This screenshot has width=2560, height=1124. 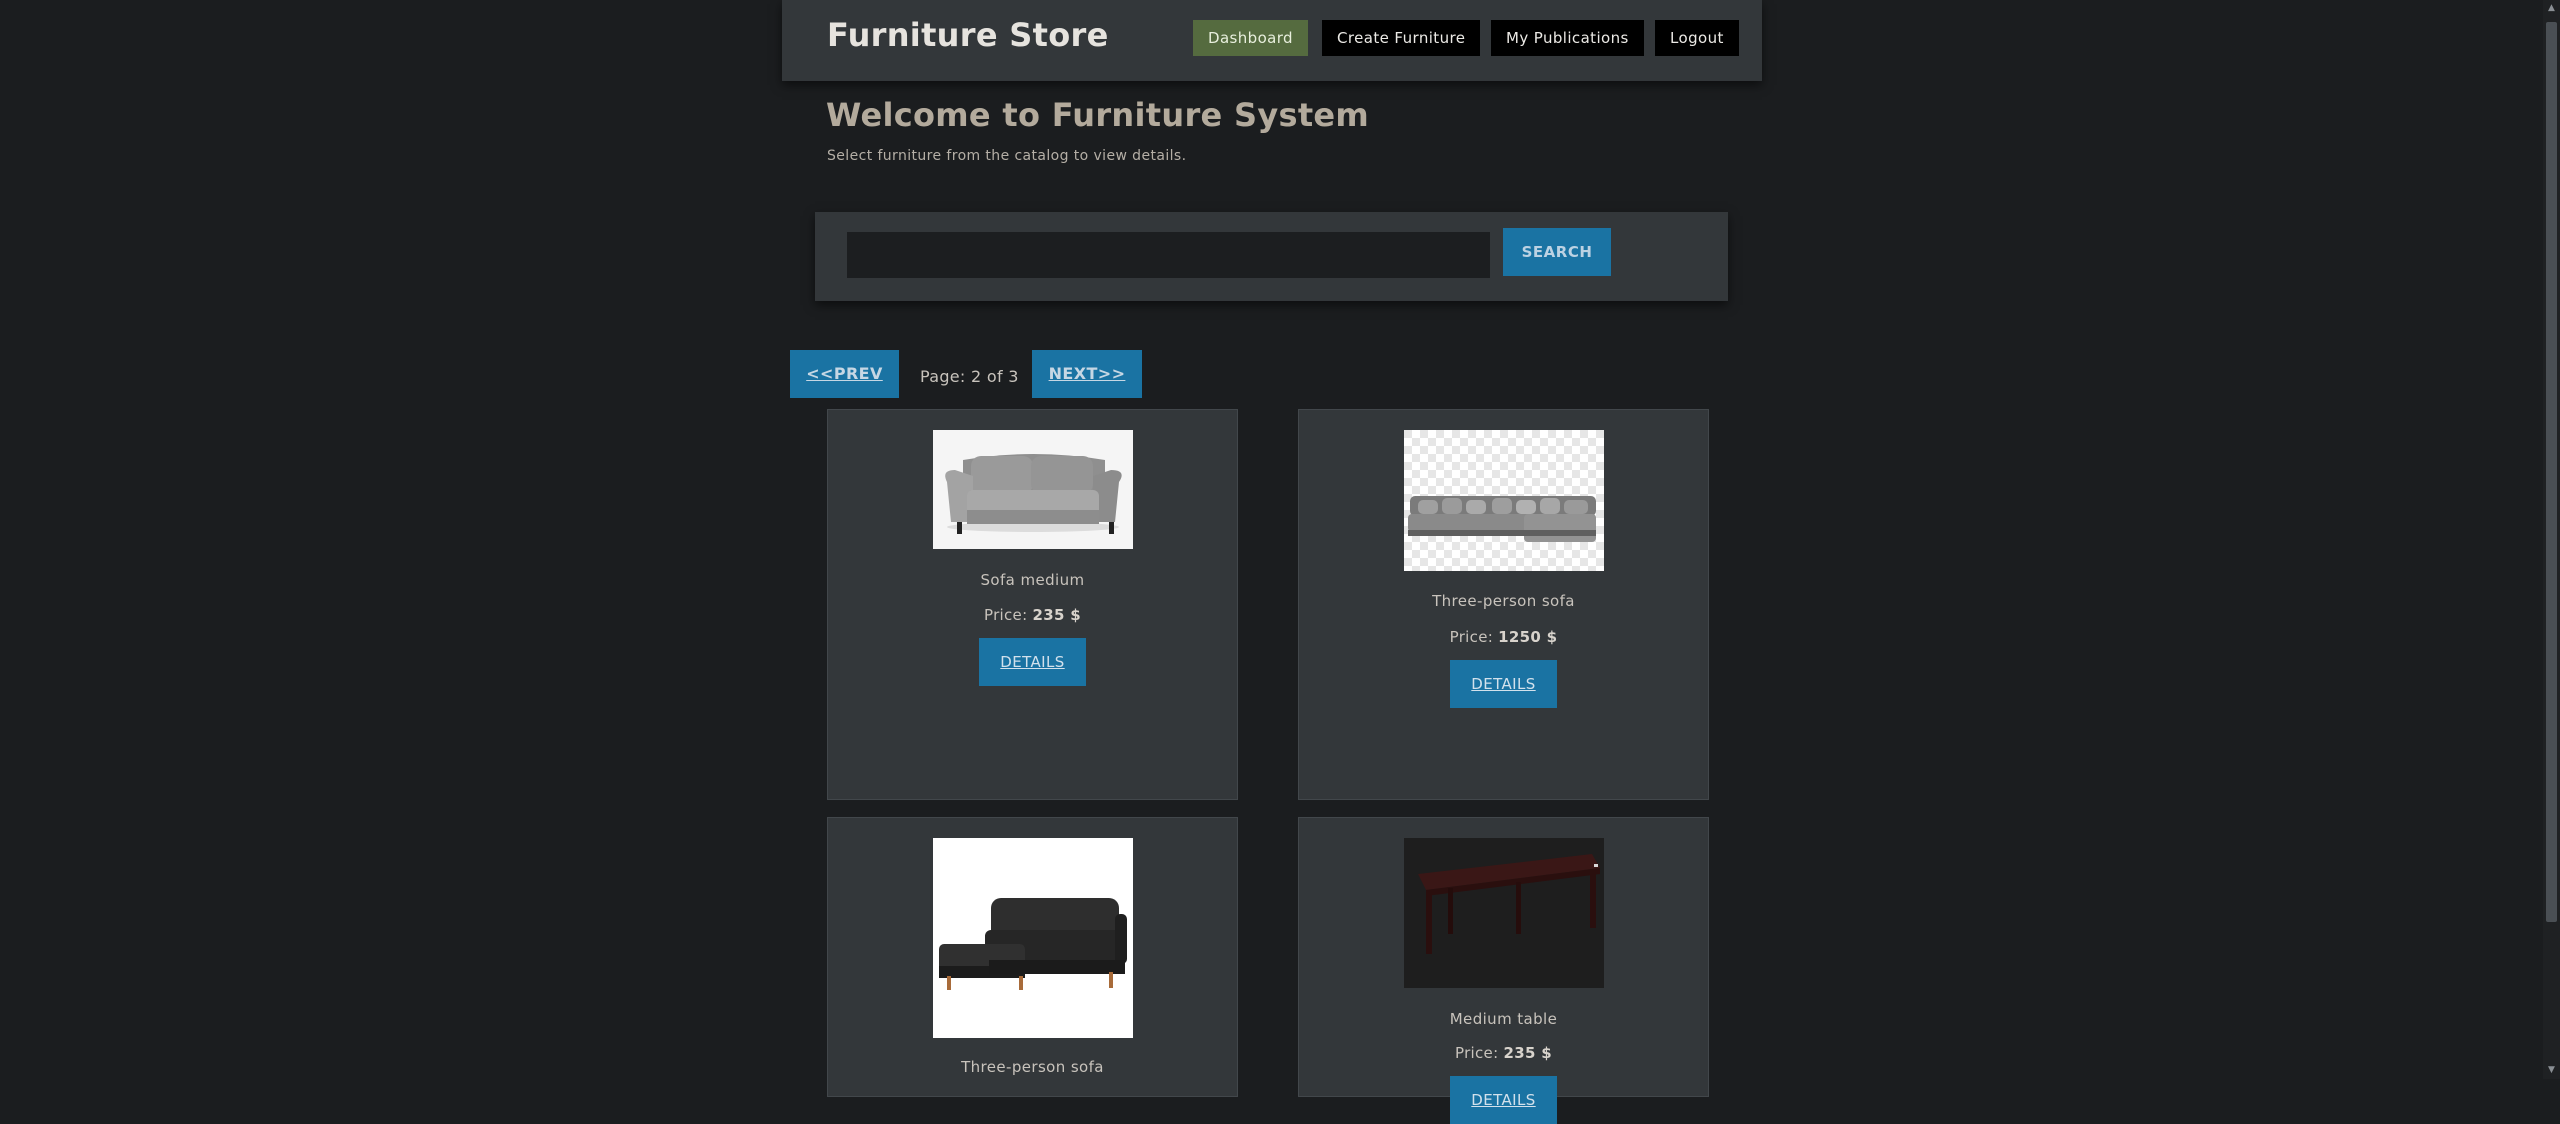 What do you see at coordinates (1557, 252) in the screenshot?
I see `search-button: SEARCH` at bounding box center [1557, 252].